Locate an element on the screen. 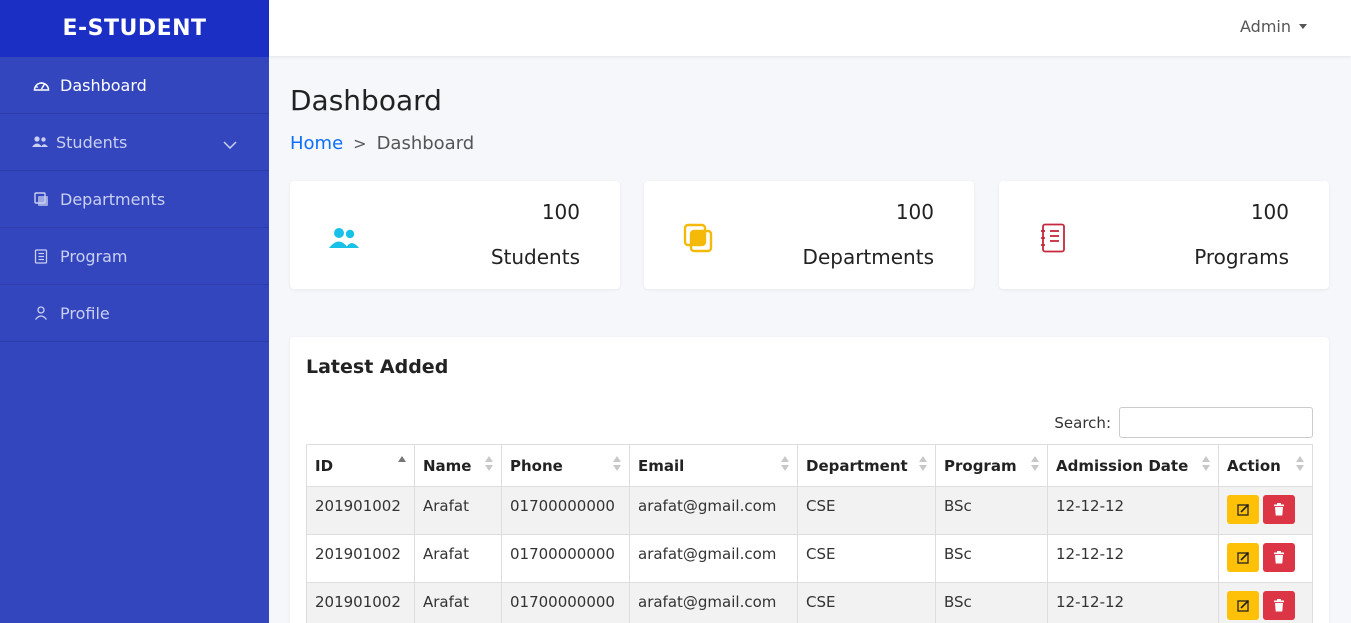  stat-label: Programs is located at coordinates (1241, 257).